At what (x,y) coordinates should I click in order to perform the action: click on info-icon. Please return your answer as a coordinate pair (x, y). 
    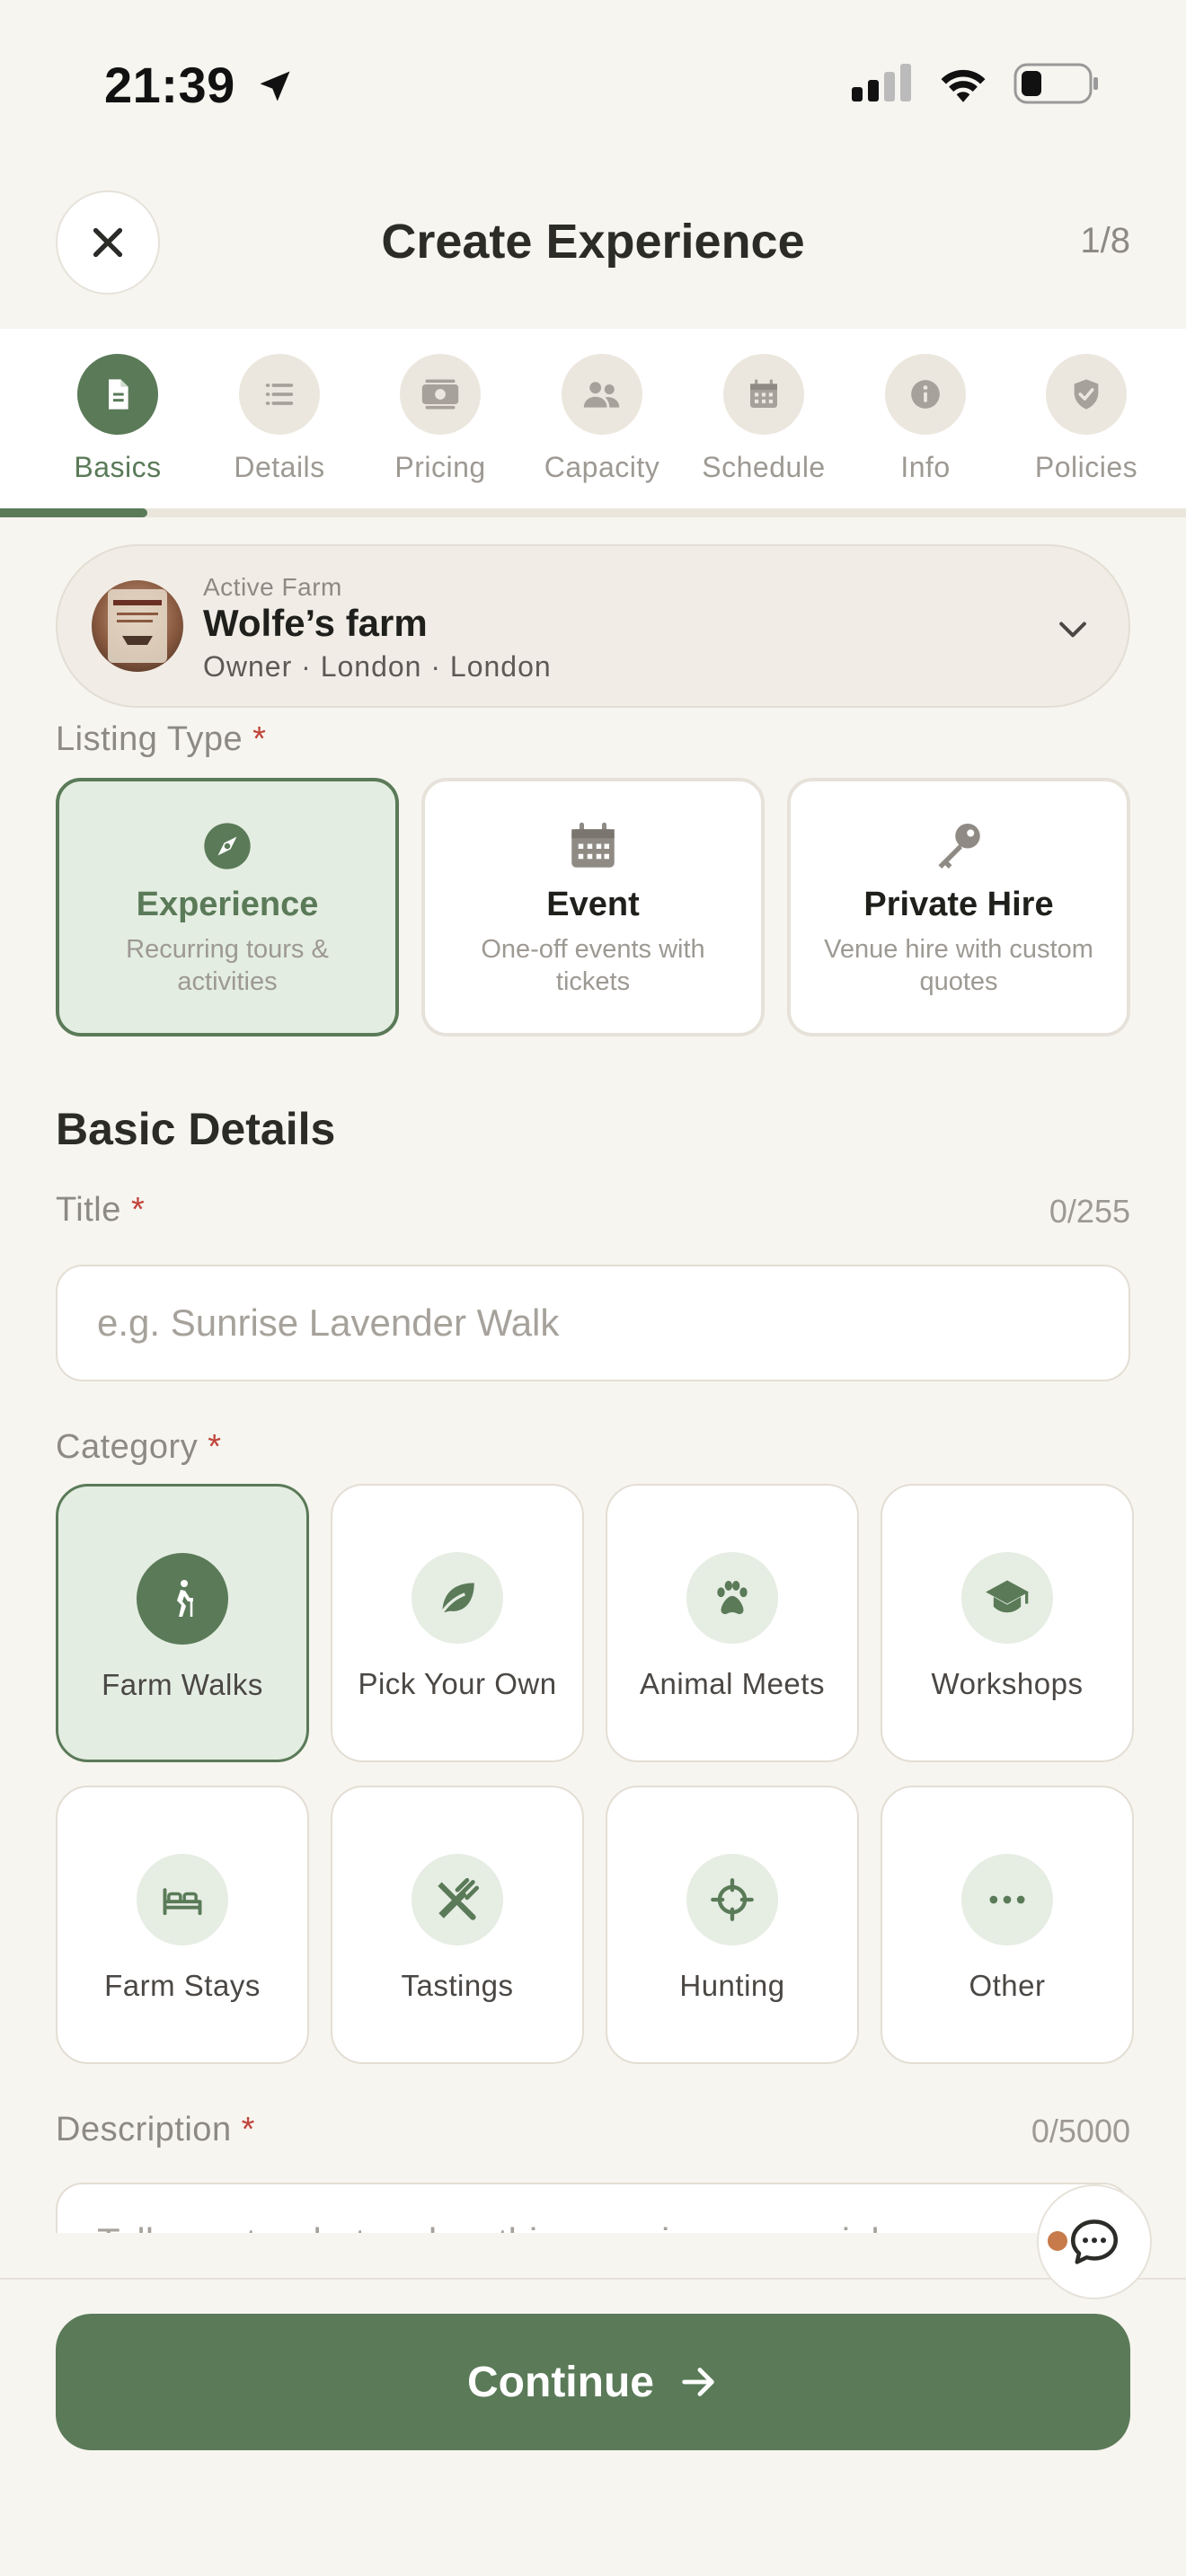
    Looking at the image, I should click on (925, 394).